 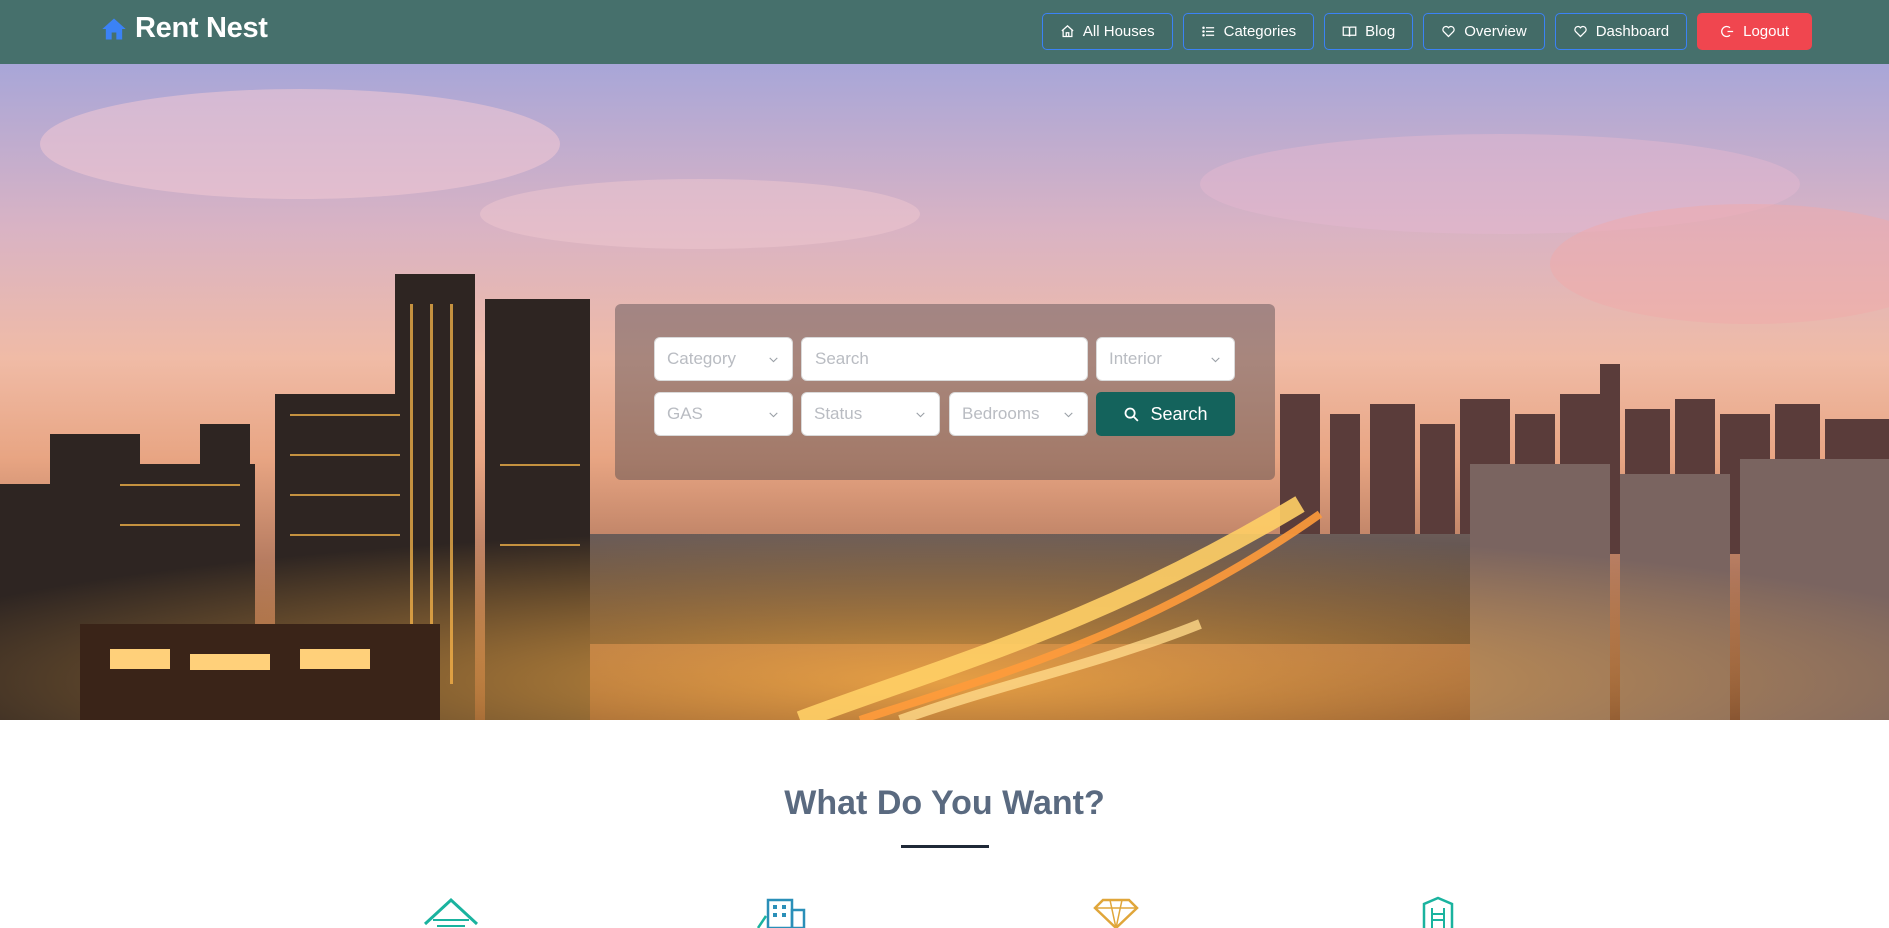 What do you see at coordinates (1349, 31) in the screenshot?
I see `book-icon` at bounding box center [1349, 31].